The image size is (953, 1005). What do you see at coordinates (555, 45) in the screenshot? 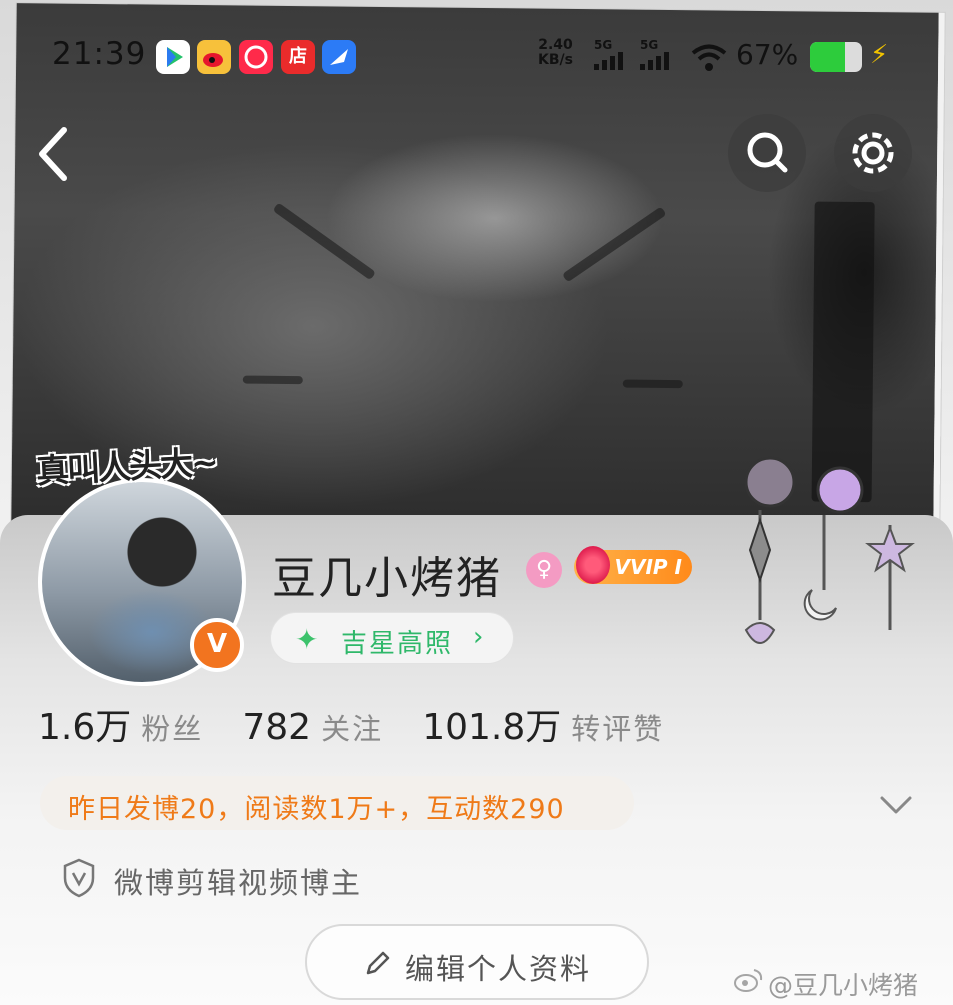
I see `network-speed-value: 2.40` at bounding box center [555, 45].